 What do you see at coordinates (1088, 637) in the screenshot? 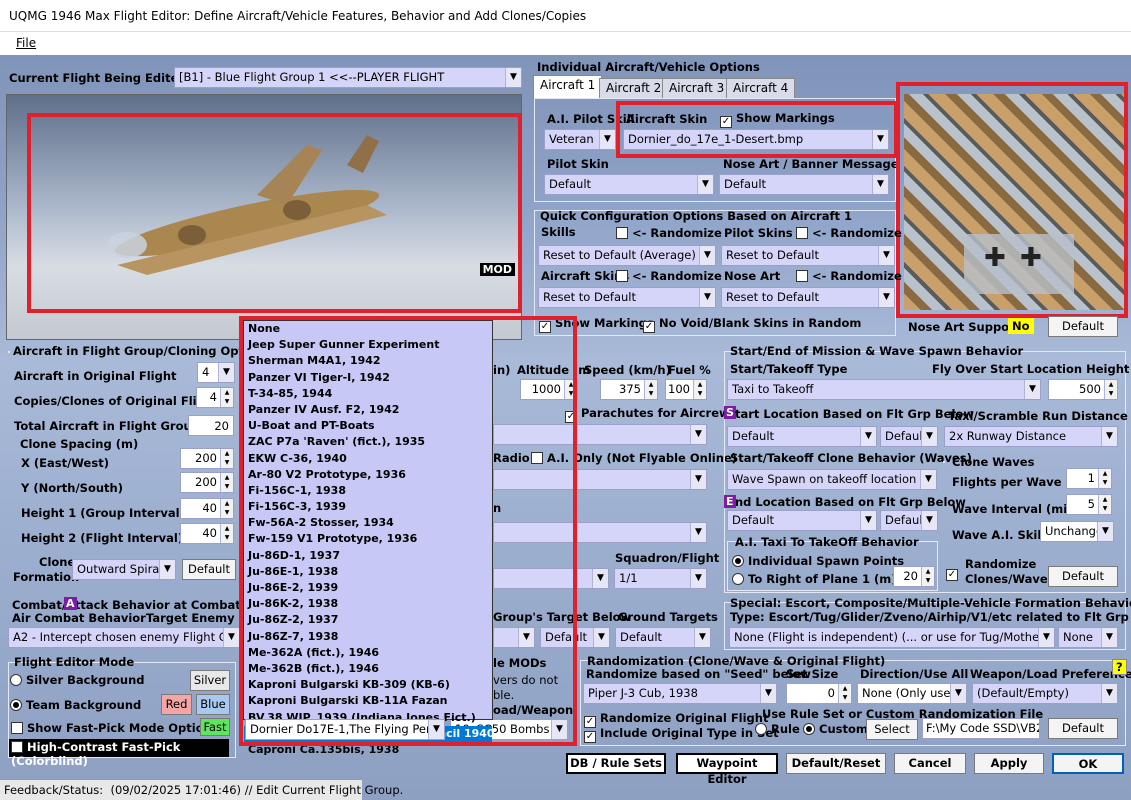
I see `special-secondary-select: None ▼` at bounding box center [1088, 637].